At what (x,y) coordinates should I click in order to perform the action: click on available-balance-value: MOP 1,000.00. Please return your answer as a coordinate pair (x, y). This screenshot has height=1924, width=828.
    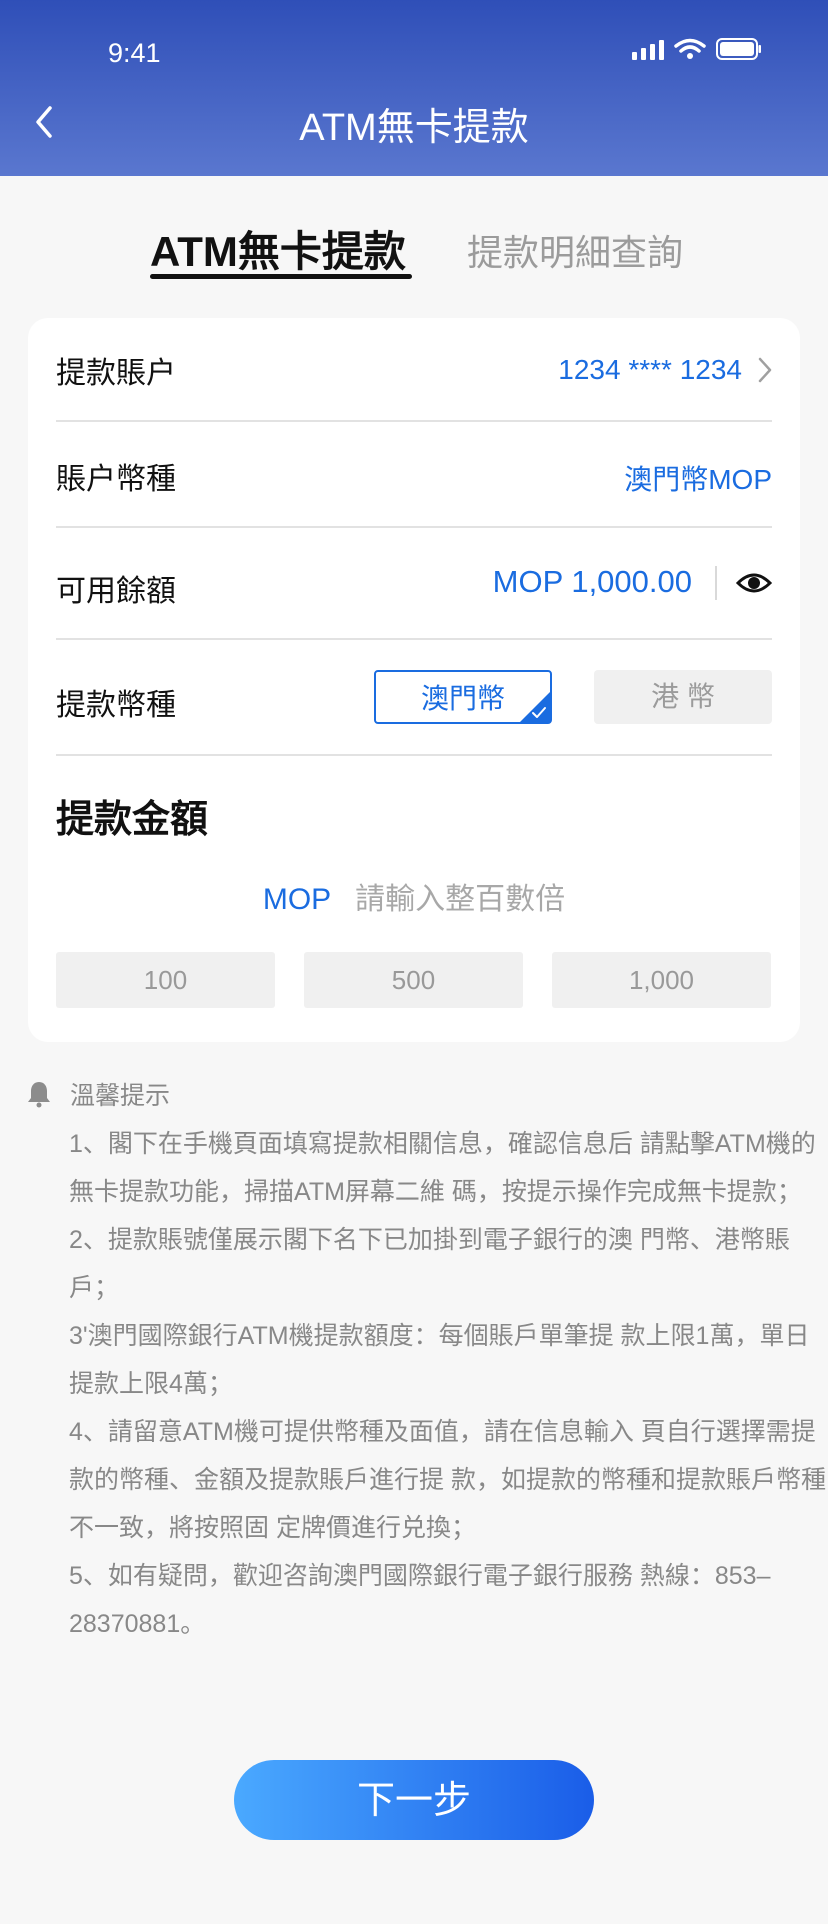
    Looking at the image, I should click on (592, 581).